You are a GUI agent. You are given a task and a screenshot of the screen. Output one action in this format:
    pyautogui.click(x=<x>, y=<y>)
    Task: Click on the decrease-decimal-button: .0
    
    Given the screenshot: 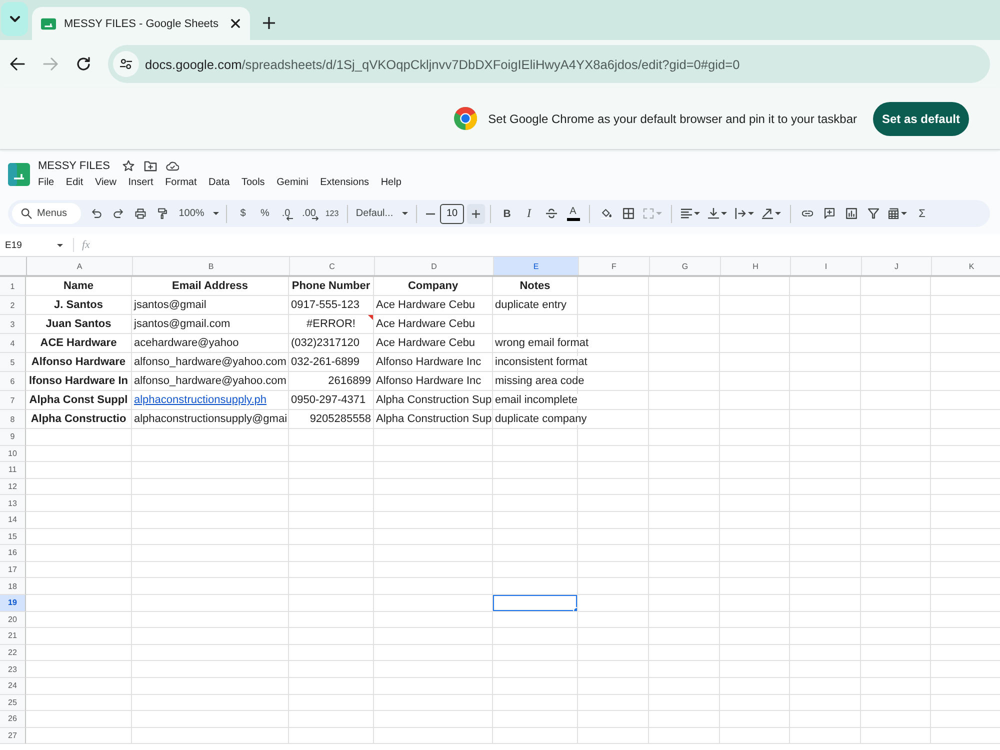 What is the action you would take?
    pyautogui.click(x=287, y=214)
    